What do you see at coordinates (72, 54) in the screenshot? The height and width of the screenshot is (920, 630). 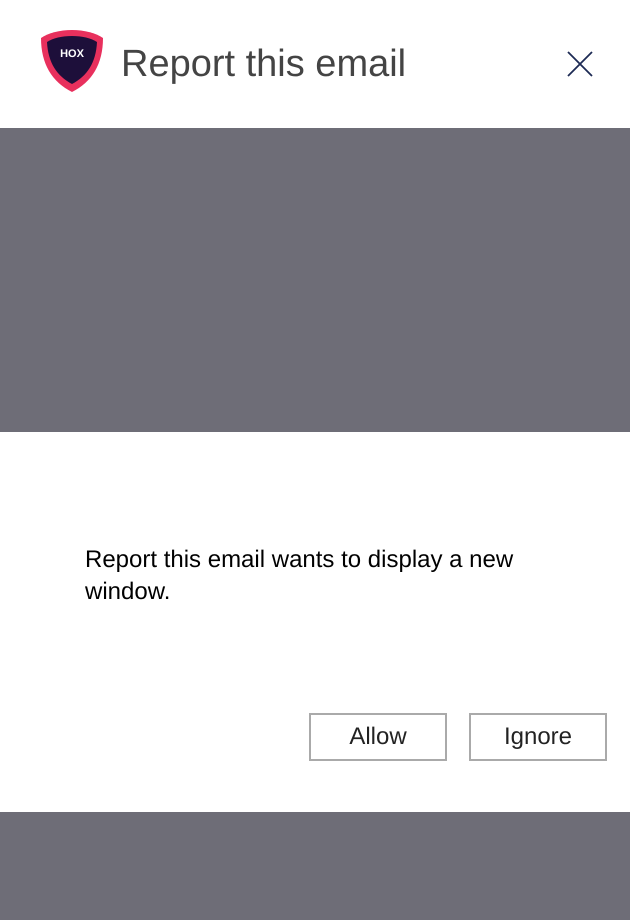 I see `logo-text: HOX` at bounding box center [72, 54].